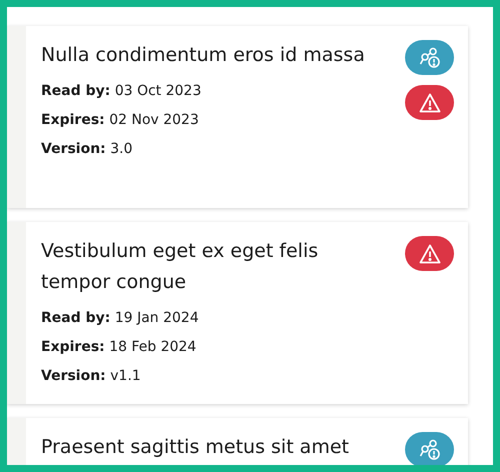  Describe the element at coordinates (203, 55) in the screenshot. I see `card-title: Nulla condimentum eros id massa` at that location.